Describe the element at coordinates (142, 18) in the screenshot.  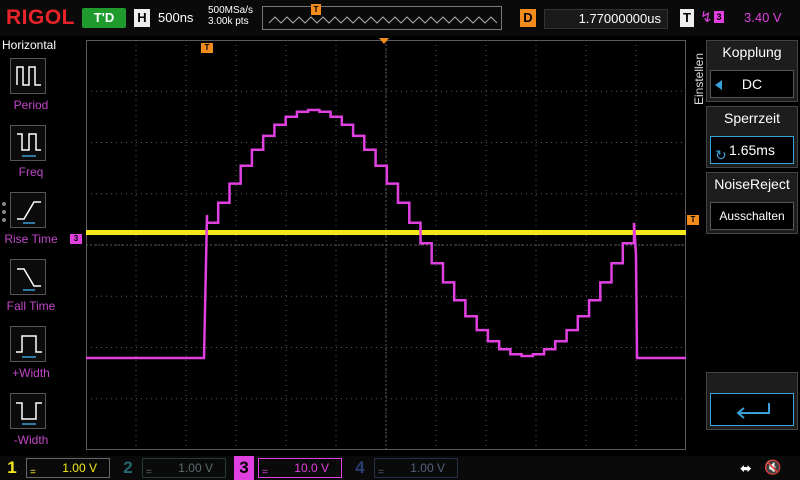
I see `horizontal-label: H` at that location.